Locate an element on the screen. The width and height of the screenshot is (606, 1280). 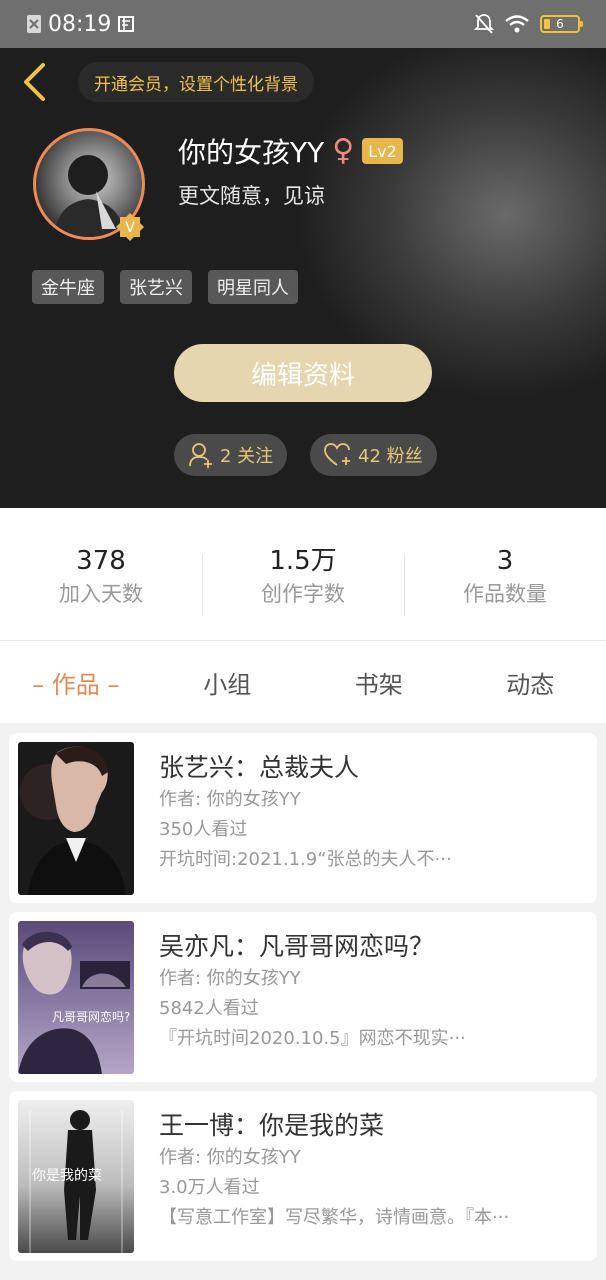
battery-icon: 6 is located at coordinates (561, 24).